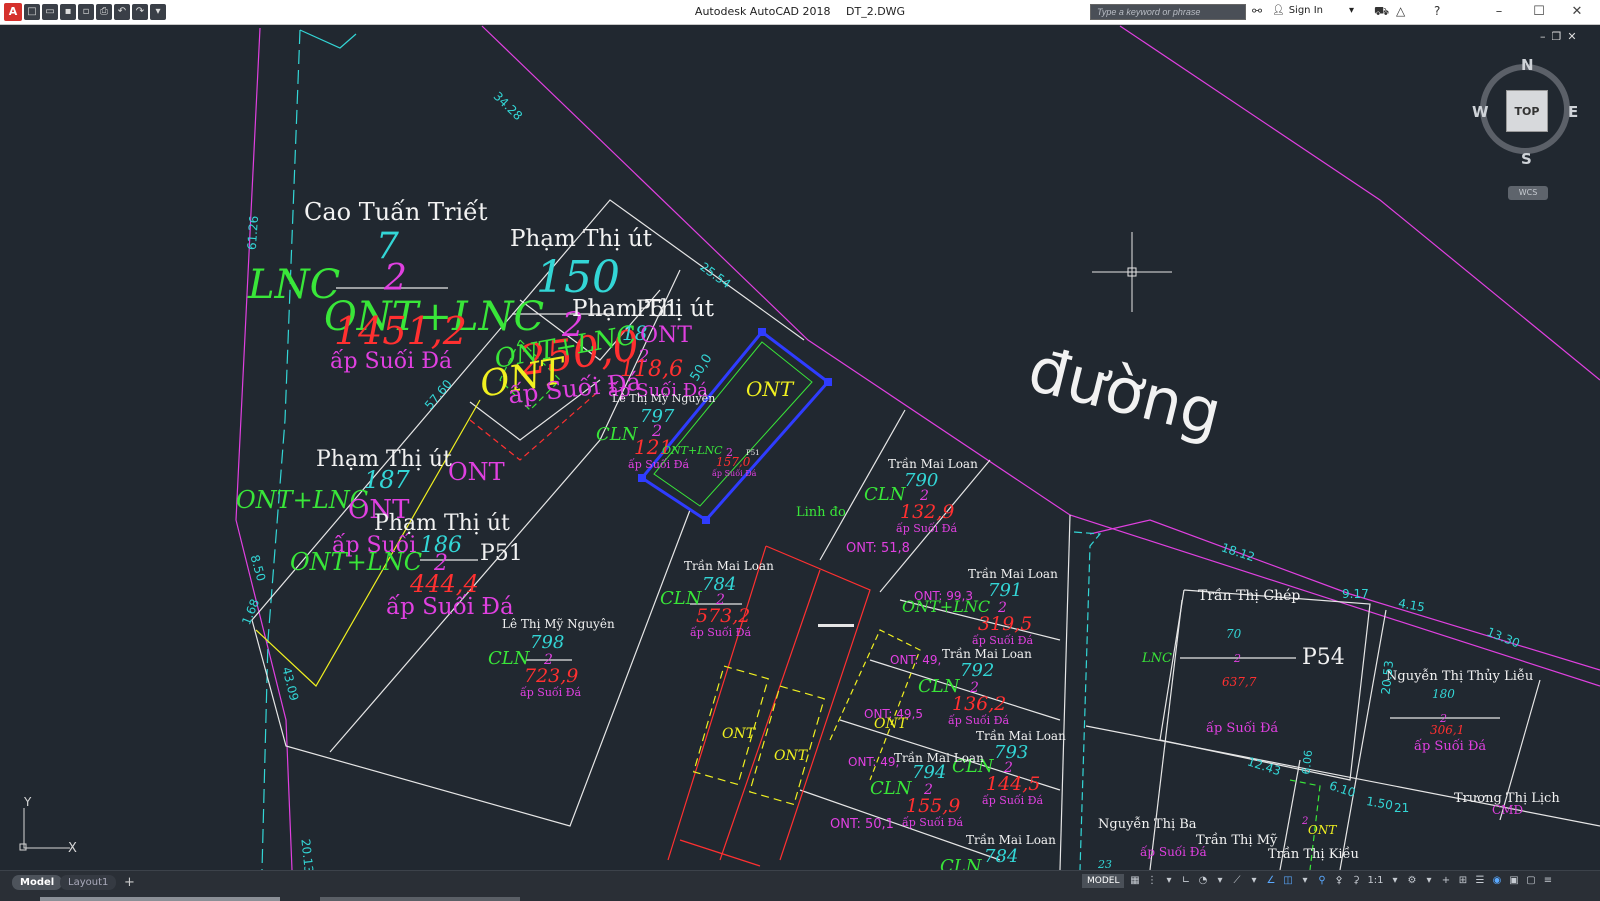  Describe the element at coordinates (933, 463) in the screenshot. I see `p9-owner: Trần Mai Loan` at that location.